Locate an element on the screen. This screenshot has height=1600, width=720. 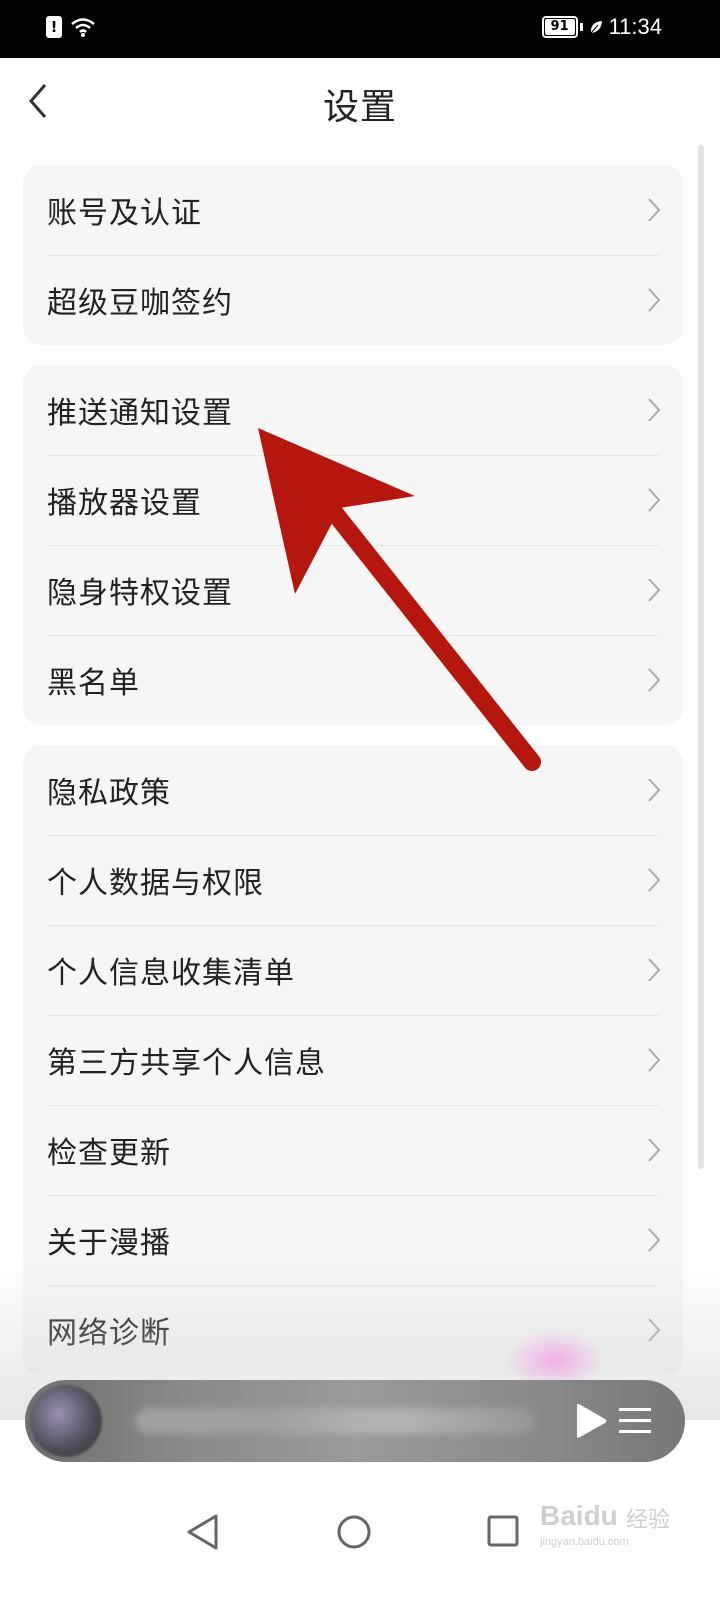
settings-item-privacy-policy: 隐私政策 is located at coordinates (353, 790).